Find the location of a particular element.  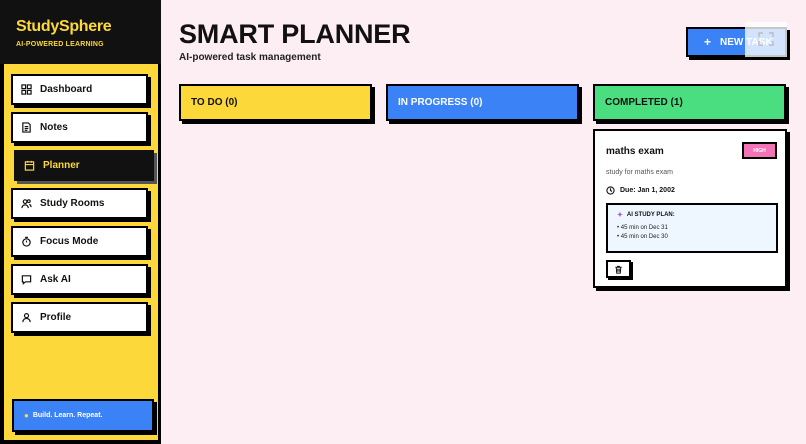

page-subtitle: AI-powered task management is located at coordinates (250, 57).